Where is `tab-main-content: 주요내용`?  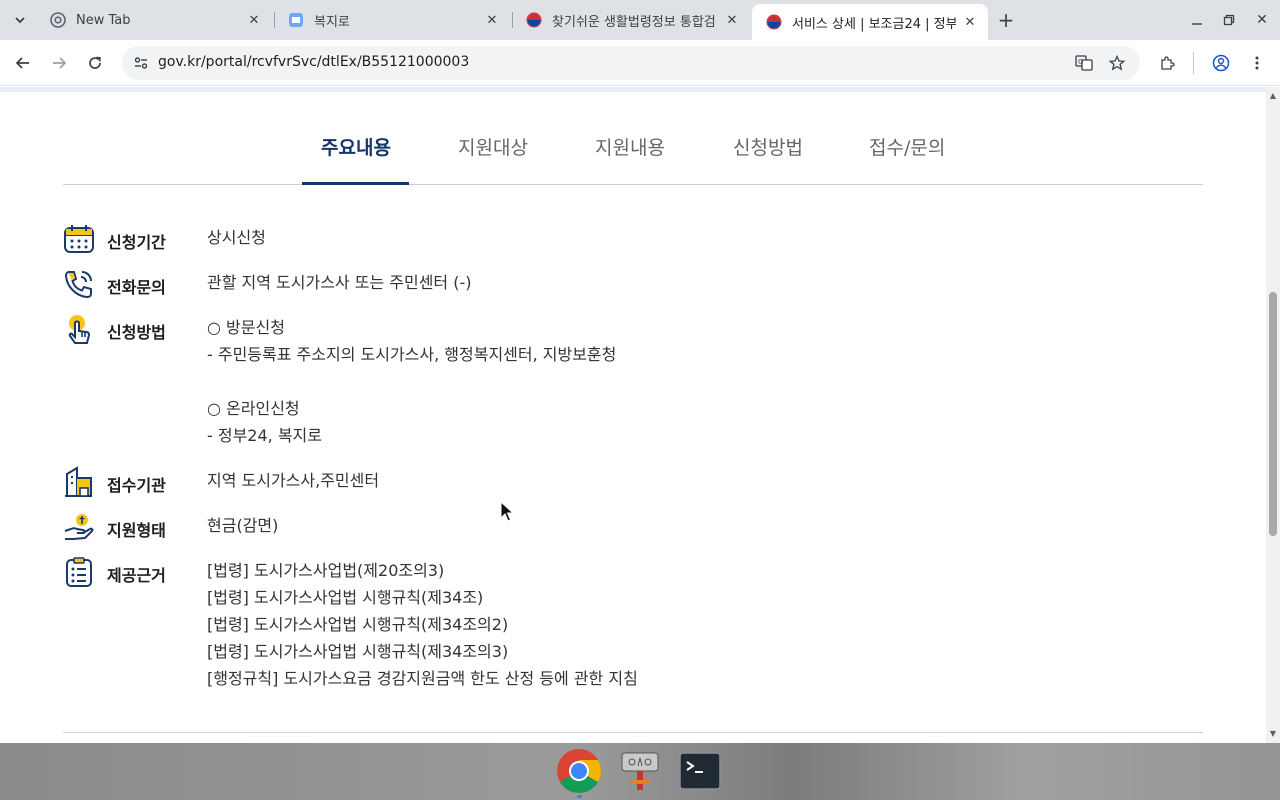 tab-main-content: 주요내용 is located at coordinates (356, 146).